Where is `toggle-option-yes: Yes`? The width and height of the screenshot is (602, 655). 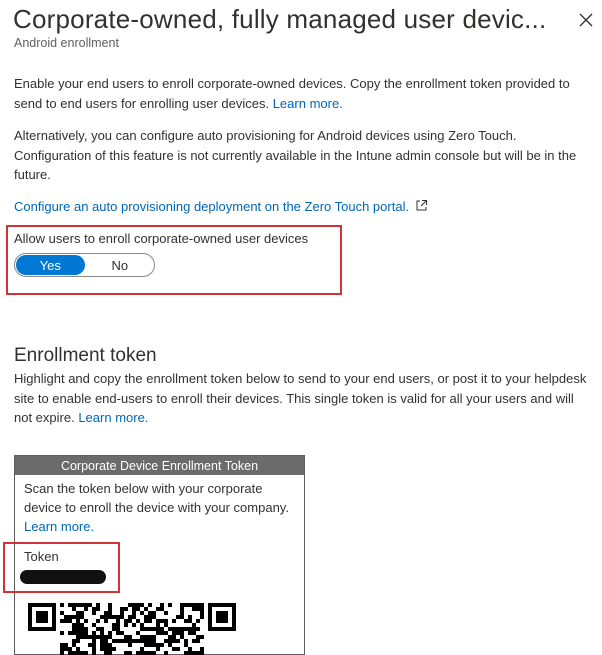
toggle-option-yes: Yes is located at coordinates (50, 265).